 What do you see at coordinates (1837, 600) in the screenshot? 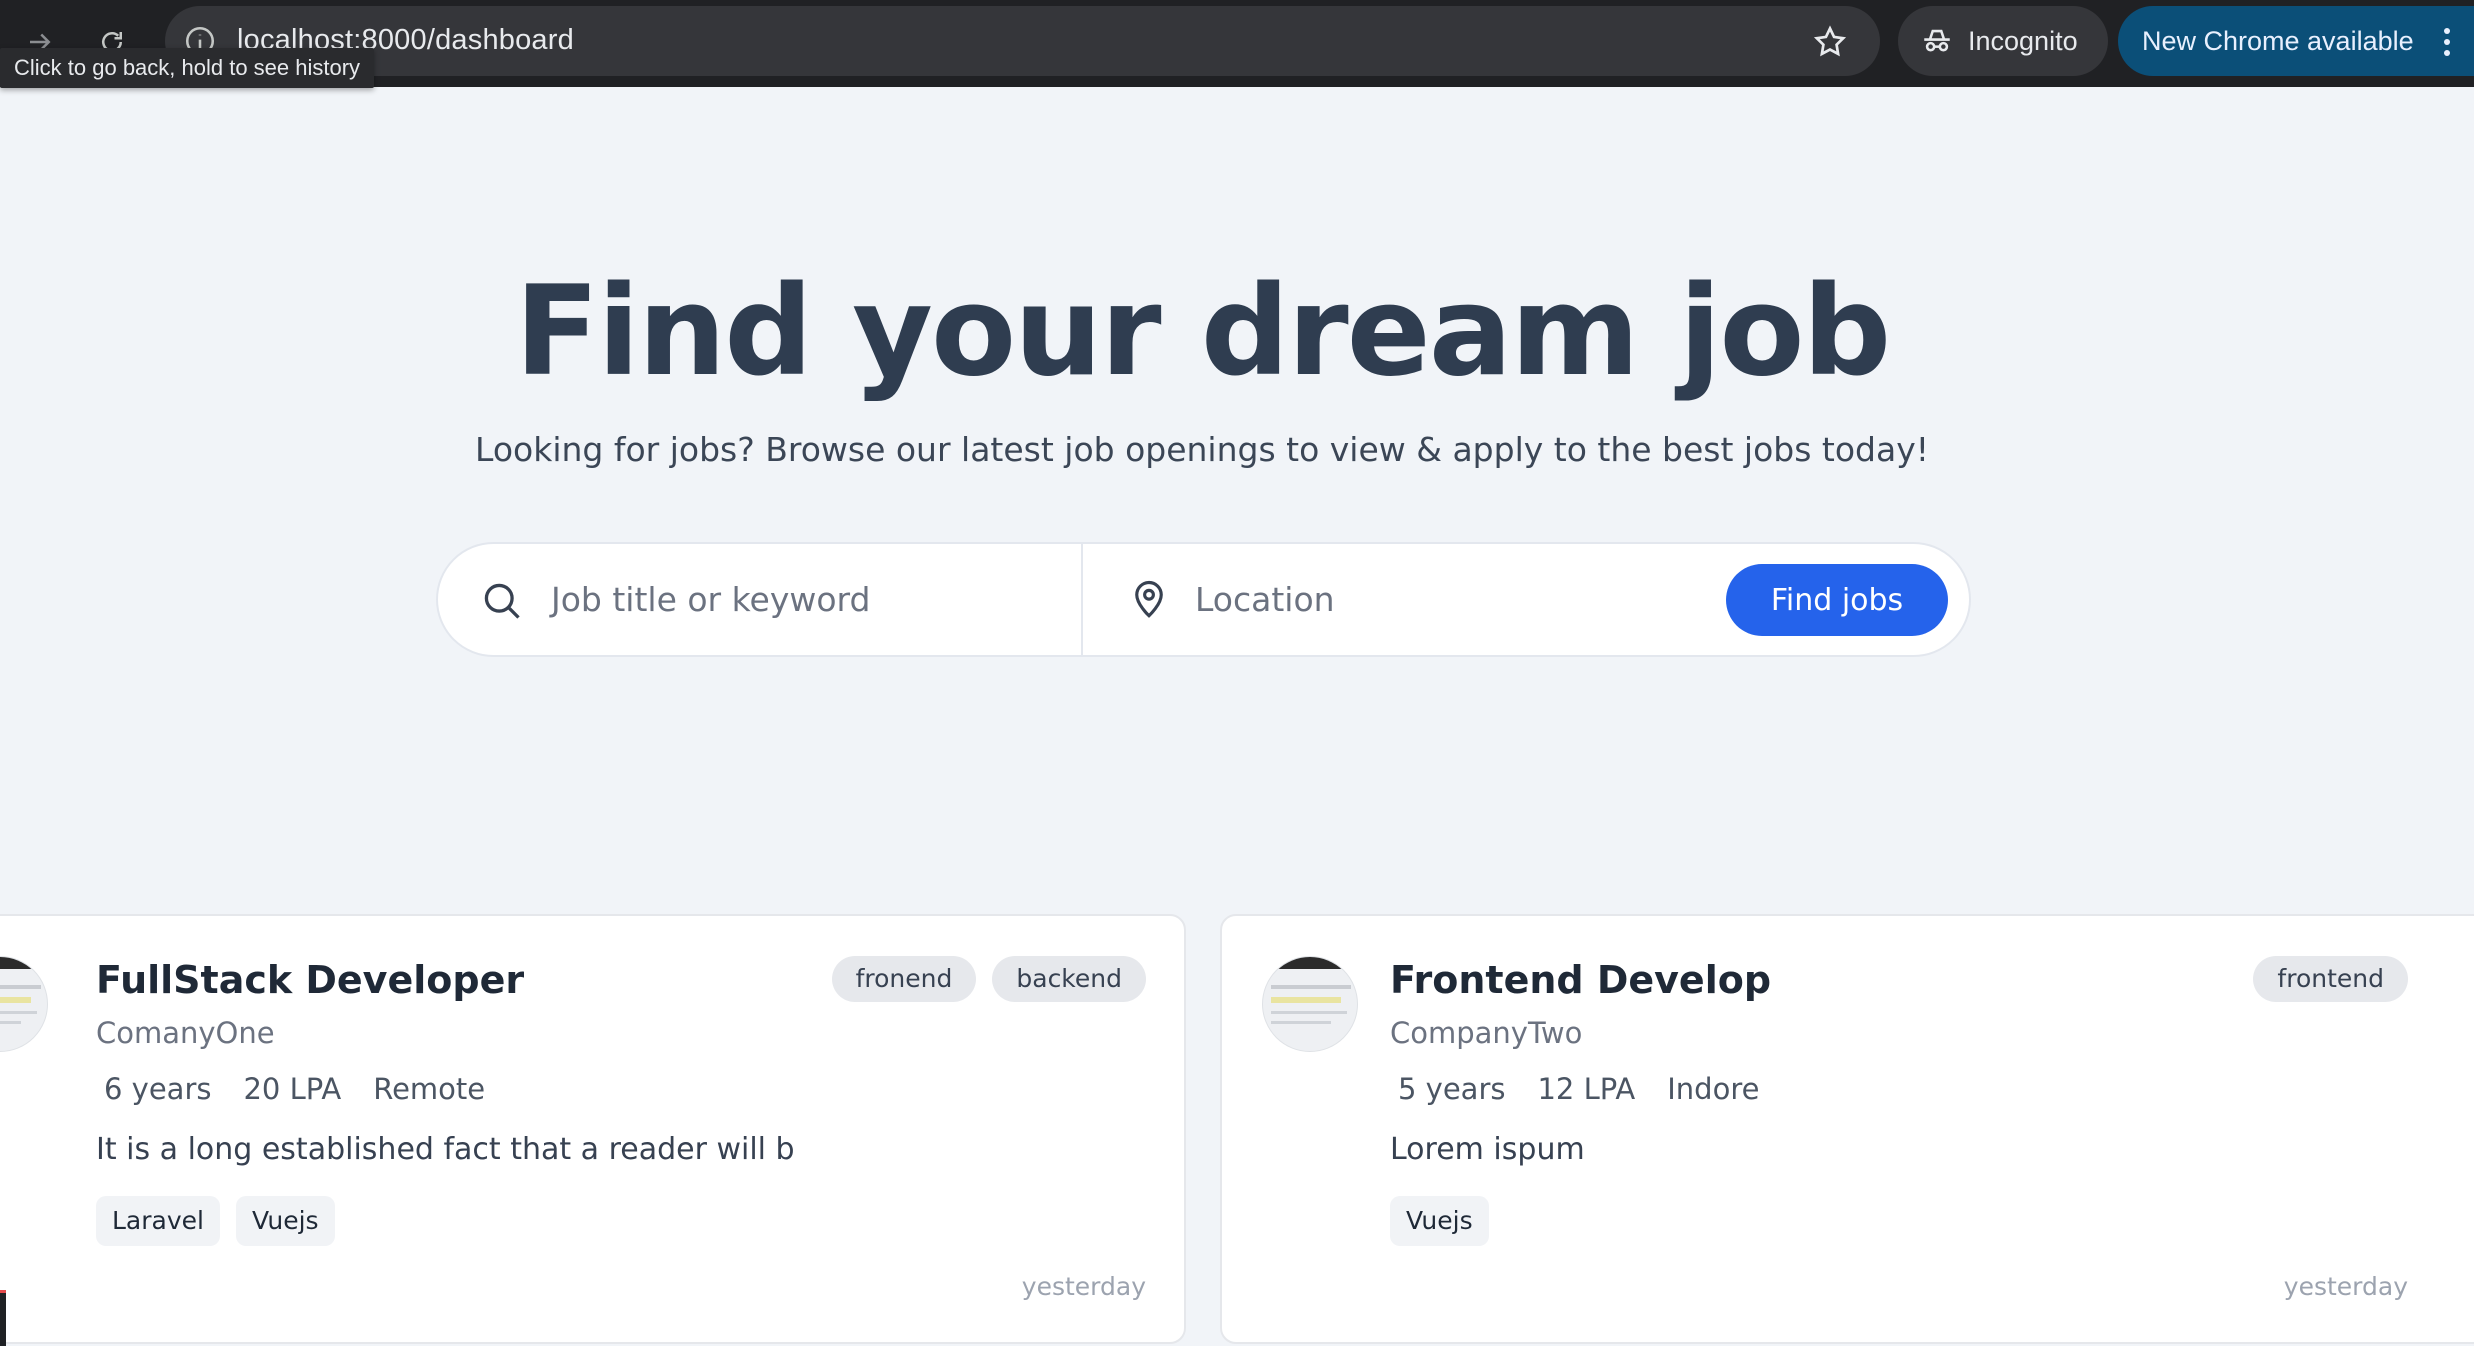
I see `find-jobs-button: Find jobs` at bounding box center [1837, 600].